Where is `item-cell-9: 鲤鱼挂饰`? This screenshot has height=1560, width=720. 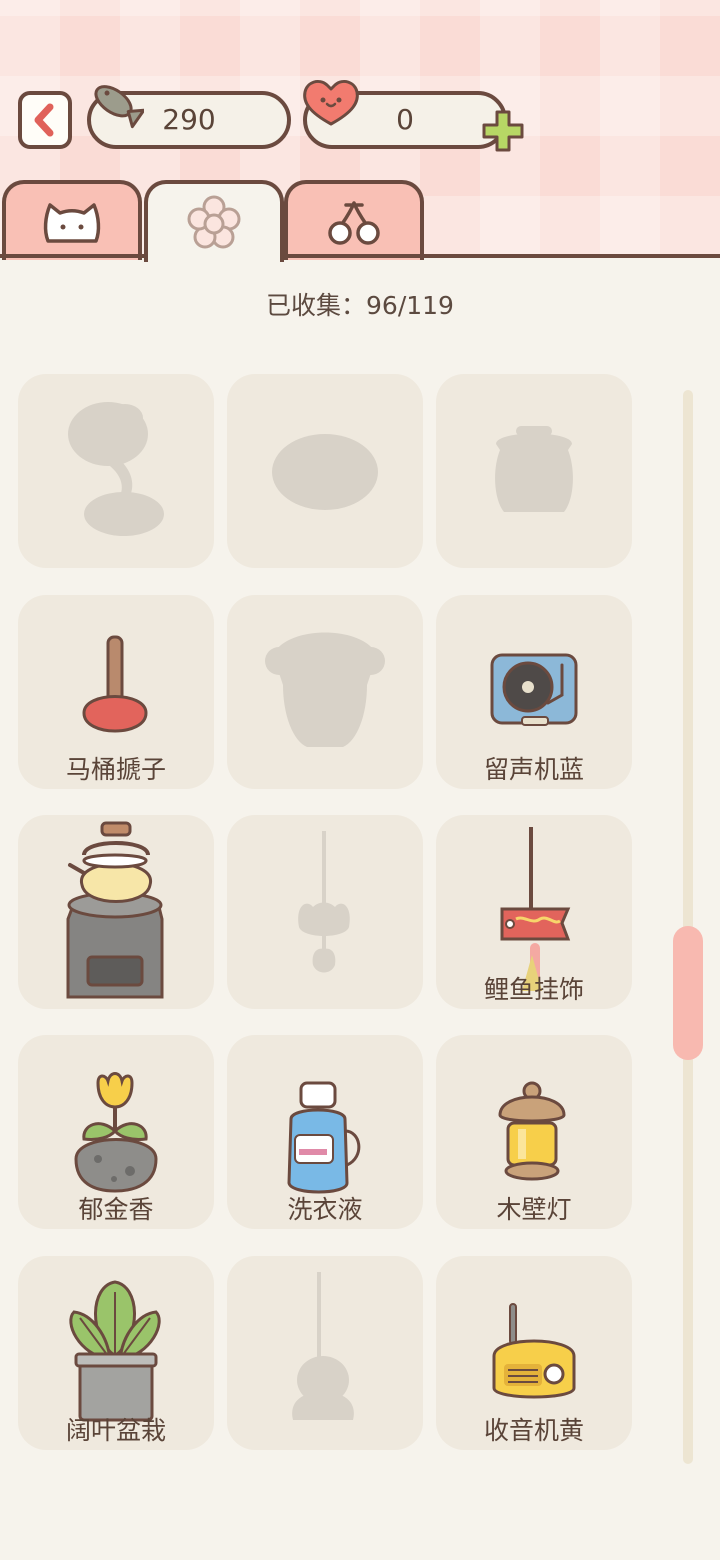 item-cell-9: 鲤鱼挂饰 is located at coordinates (534, 912).